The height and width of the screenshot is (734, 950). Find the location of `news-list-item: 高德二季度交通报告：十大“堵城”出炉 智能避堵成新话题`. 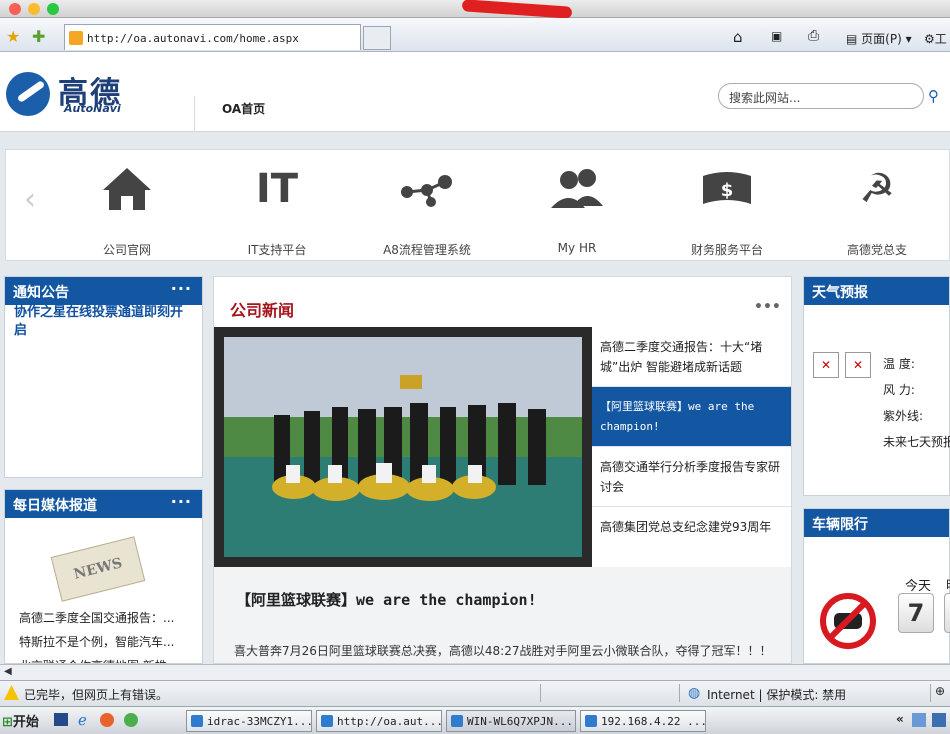

news-list-item: 高德二季度交通报告：十大“堵城”出炉 智能避堵成新话题 is located at coordinates (691, 357).